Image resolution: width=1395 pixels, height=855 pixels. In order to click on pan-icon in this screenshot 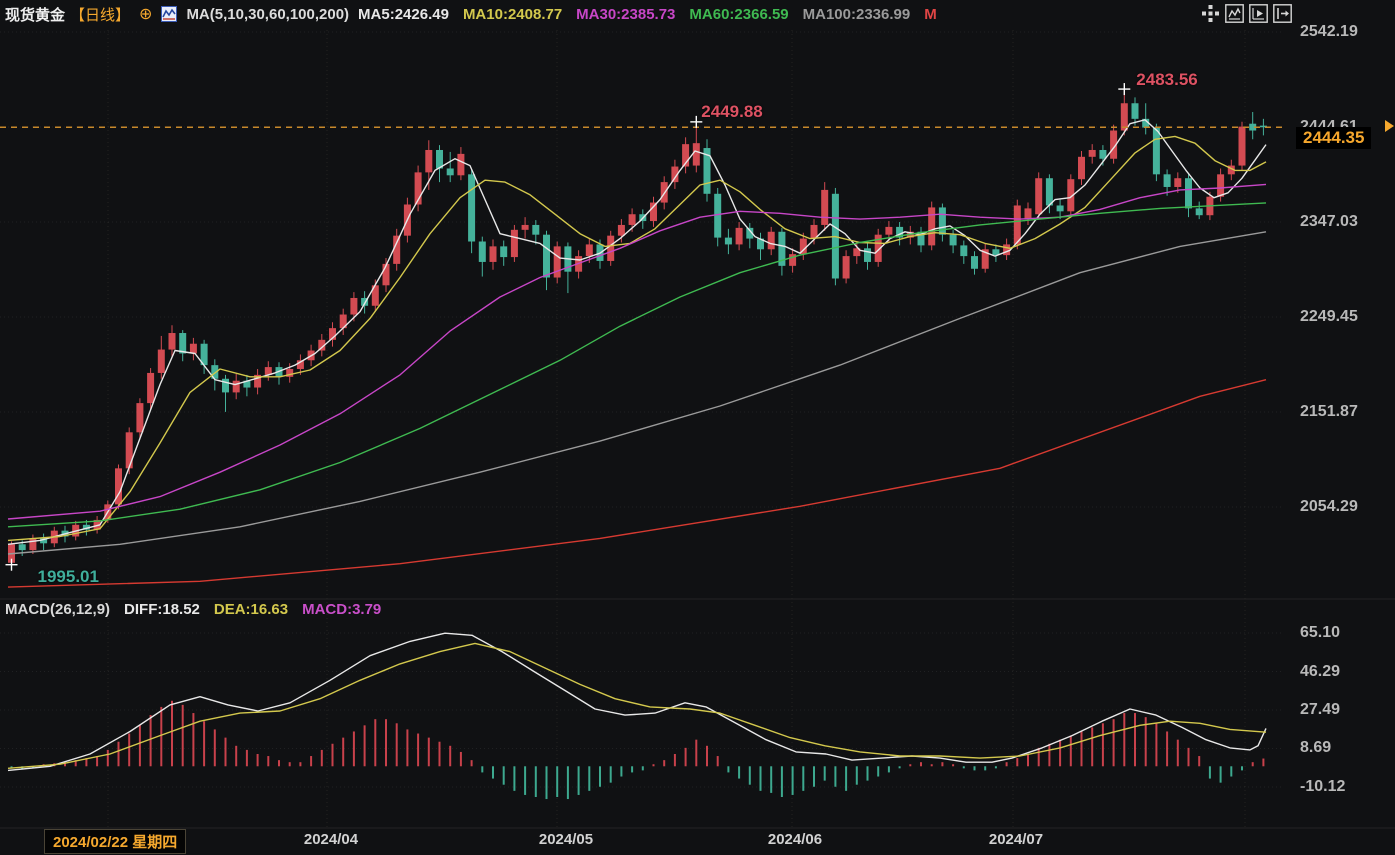, I will do `click(1210, 13)`.